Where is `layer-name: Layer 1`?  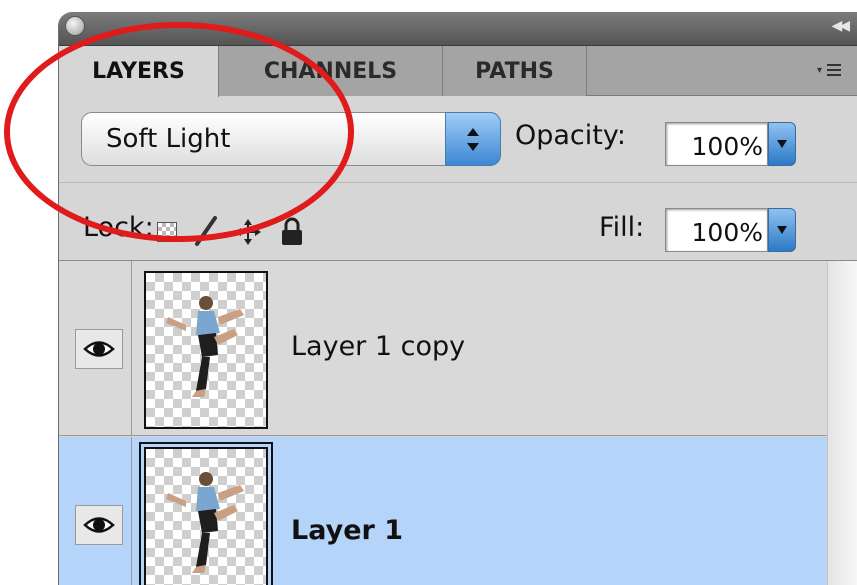
layer-name: Layer 1 is located at coordinates (347, 530).